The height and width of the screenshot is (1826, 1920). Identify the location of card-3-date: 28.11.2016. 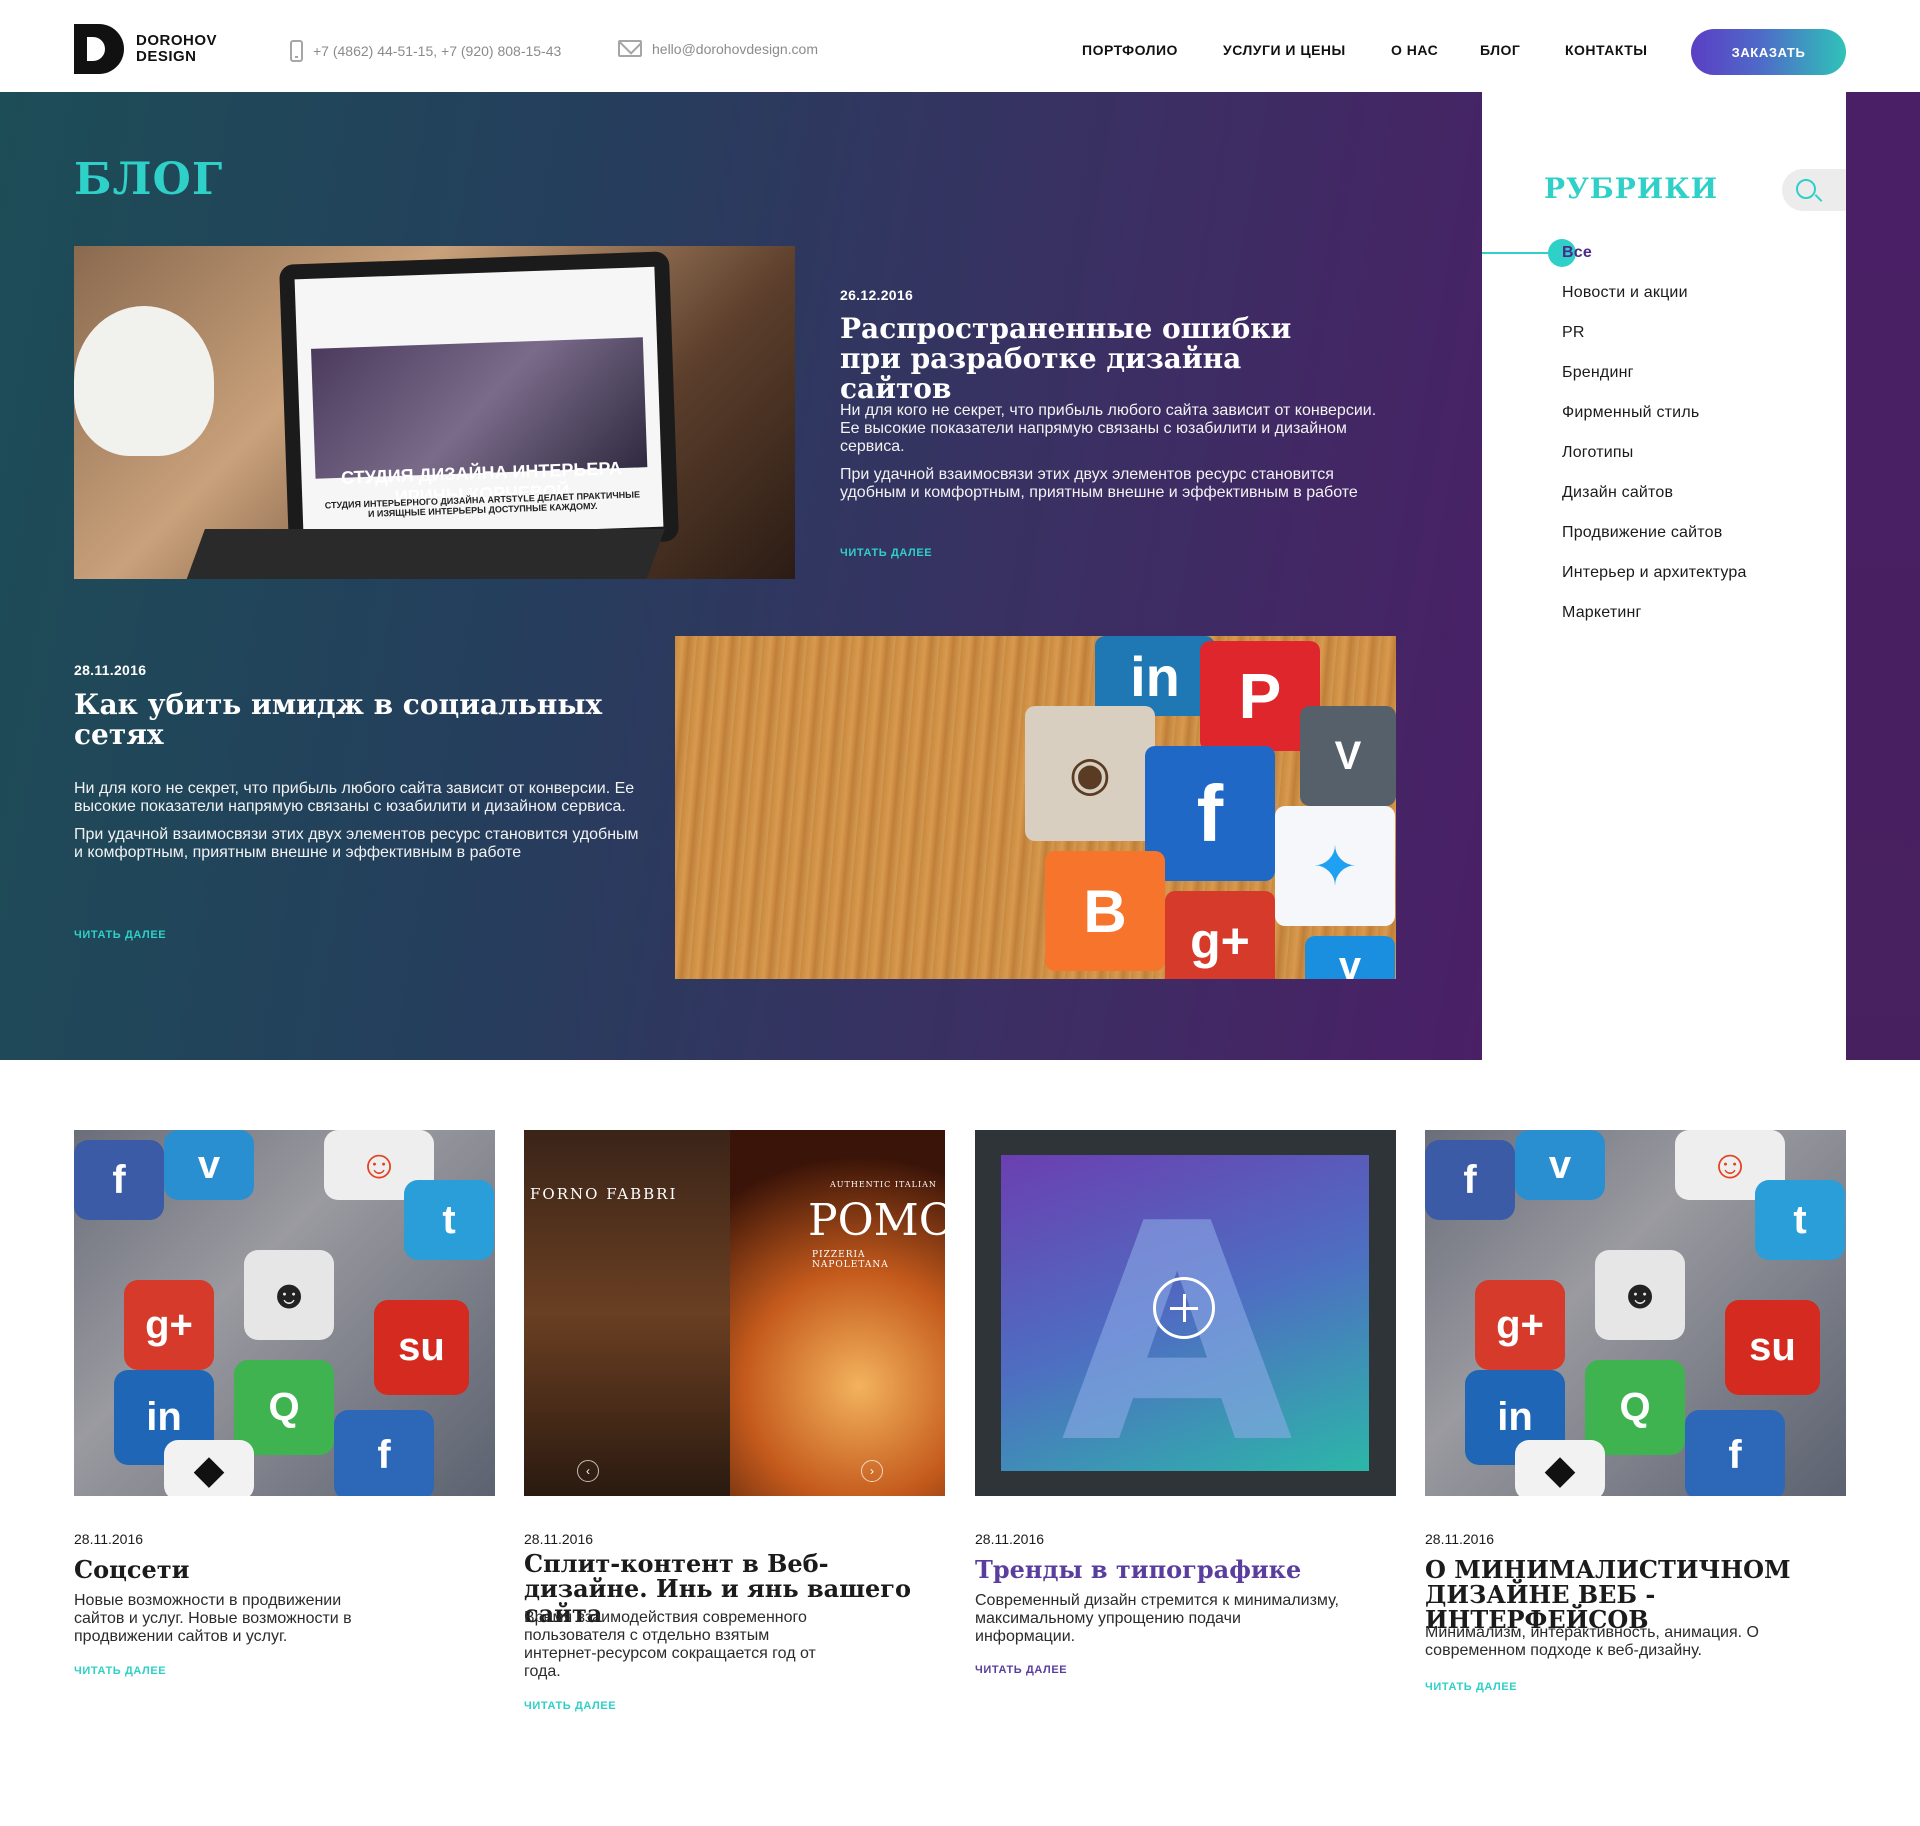
(1010, 1539).